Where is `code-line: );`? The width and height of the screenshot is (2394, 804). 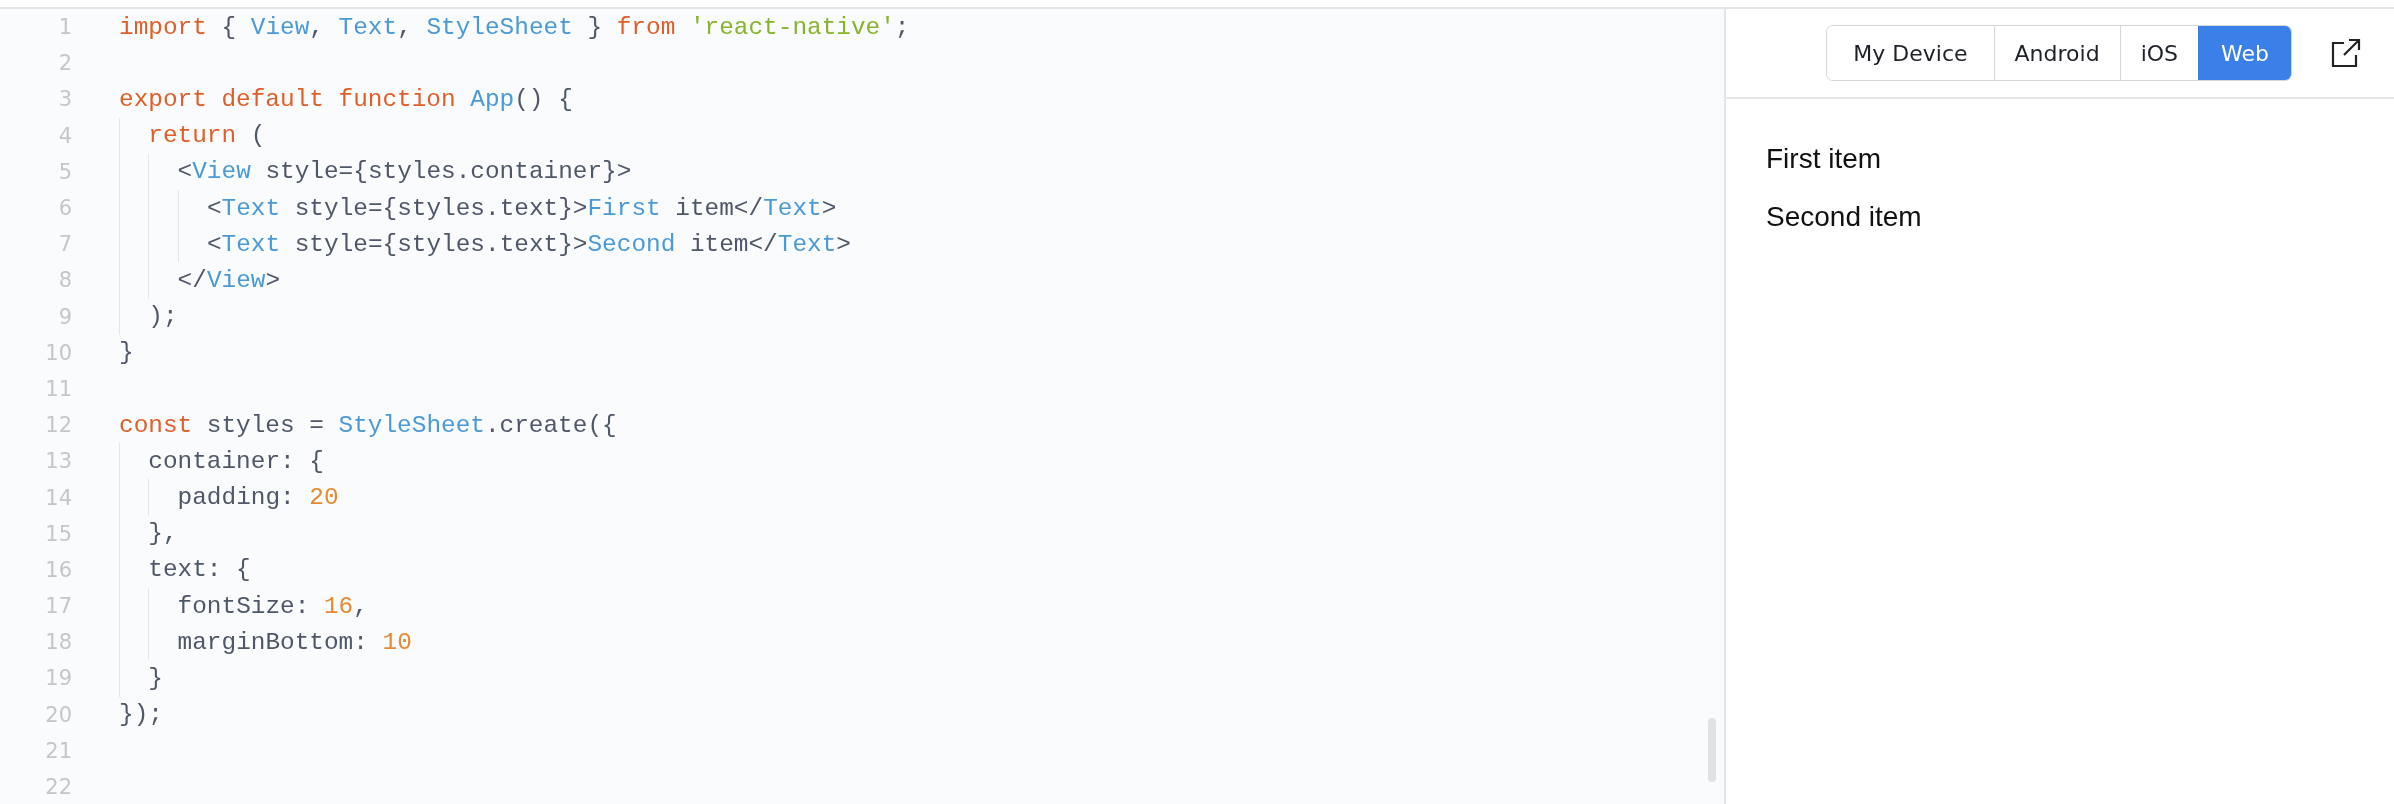
code-line: ); is located at coordinates (163, 317).